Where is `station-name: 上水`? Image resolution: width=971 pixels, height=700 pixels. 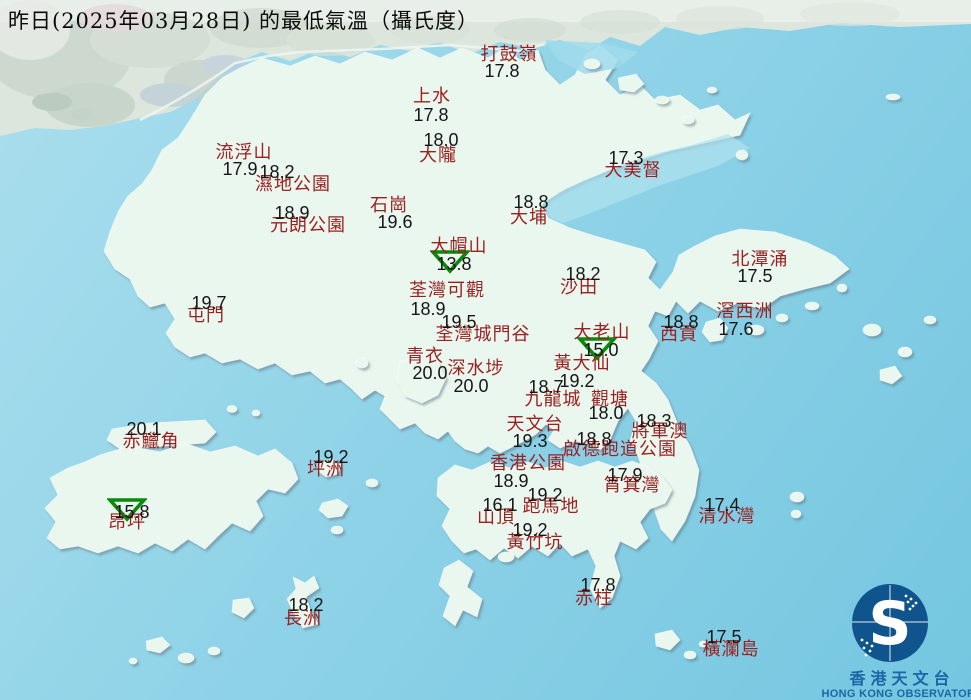
station-name: 上水 is located at coordinates (432, 96).